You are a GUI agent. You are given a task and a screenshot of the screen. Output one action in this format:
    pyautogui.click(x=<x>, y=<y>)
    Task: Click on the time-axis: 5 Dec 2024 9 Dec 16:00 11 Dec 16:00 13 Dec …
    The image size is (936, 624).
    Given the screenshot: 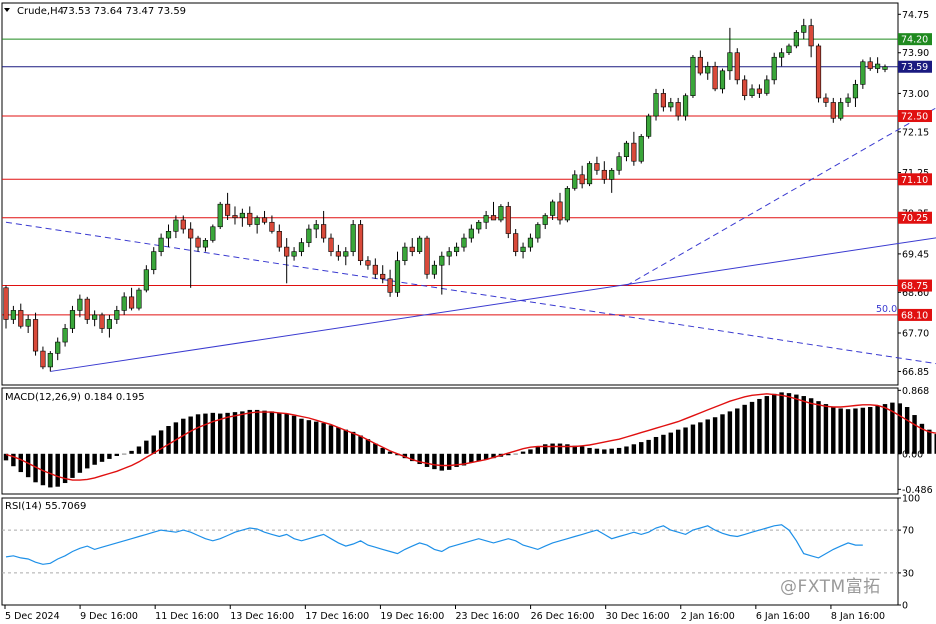 What is the action you would take?
    pyautogui.click(x=444, y=613)
    